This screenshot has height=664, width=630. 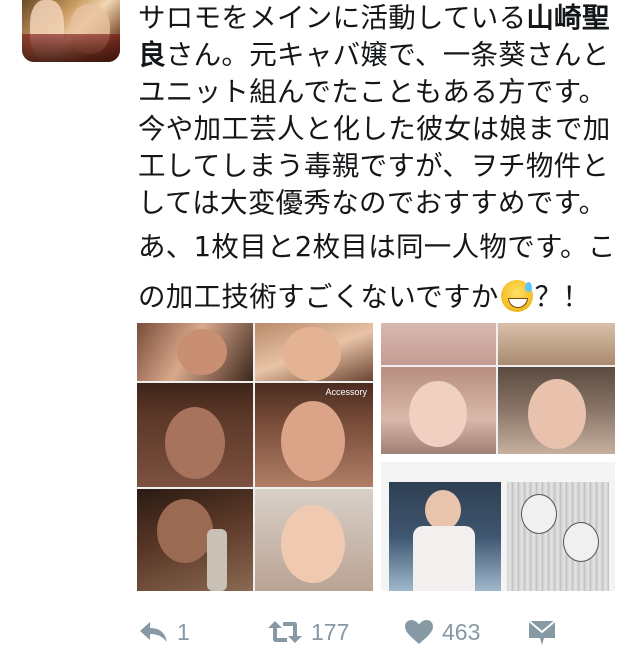 What do you see at coordinates (372, 203) in the screenshot?
I see `tweet-line-6: しては大変優秀なのでおすすめです。` at bounding box center [372, 203].